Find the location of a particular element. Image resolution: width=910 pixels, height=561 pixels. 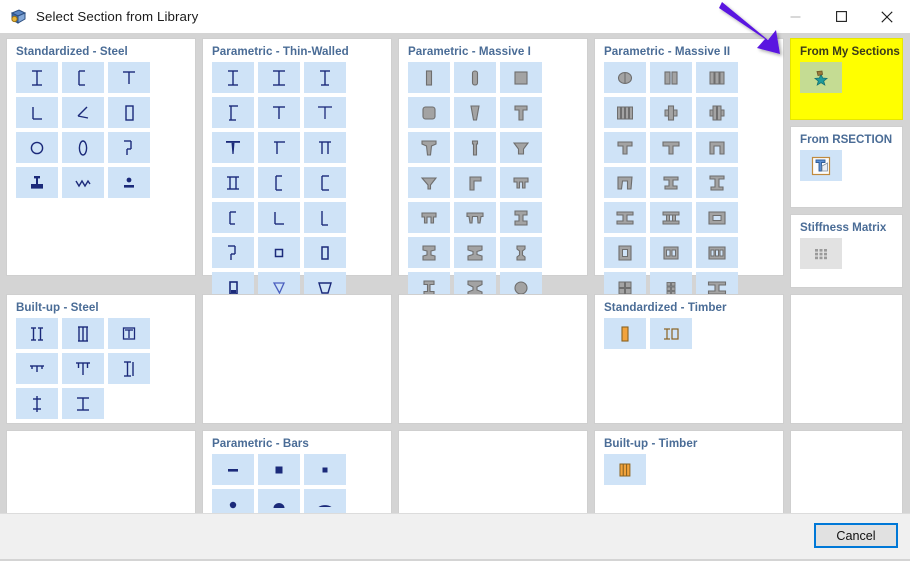

section-tile-flat-bar is located at coordinates (233, 469).